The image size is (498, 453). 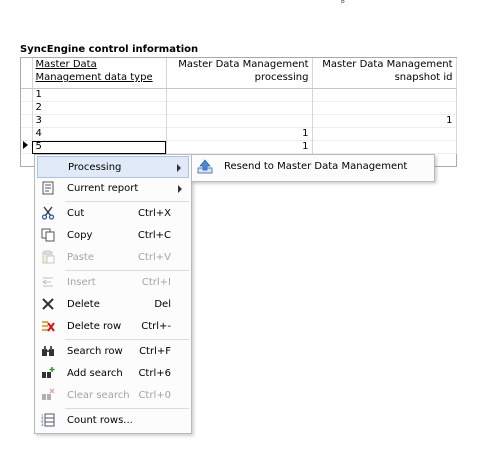 What do you see at coordinates (205, 167) in the screenshot?
I see `resend-icon` at bounding box center [205, 167].